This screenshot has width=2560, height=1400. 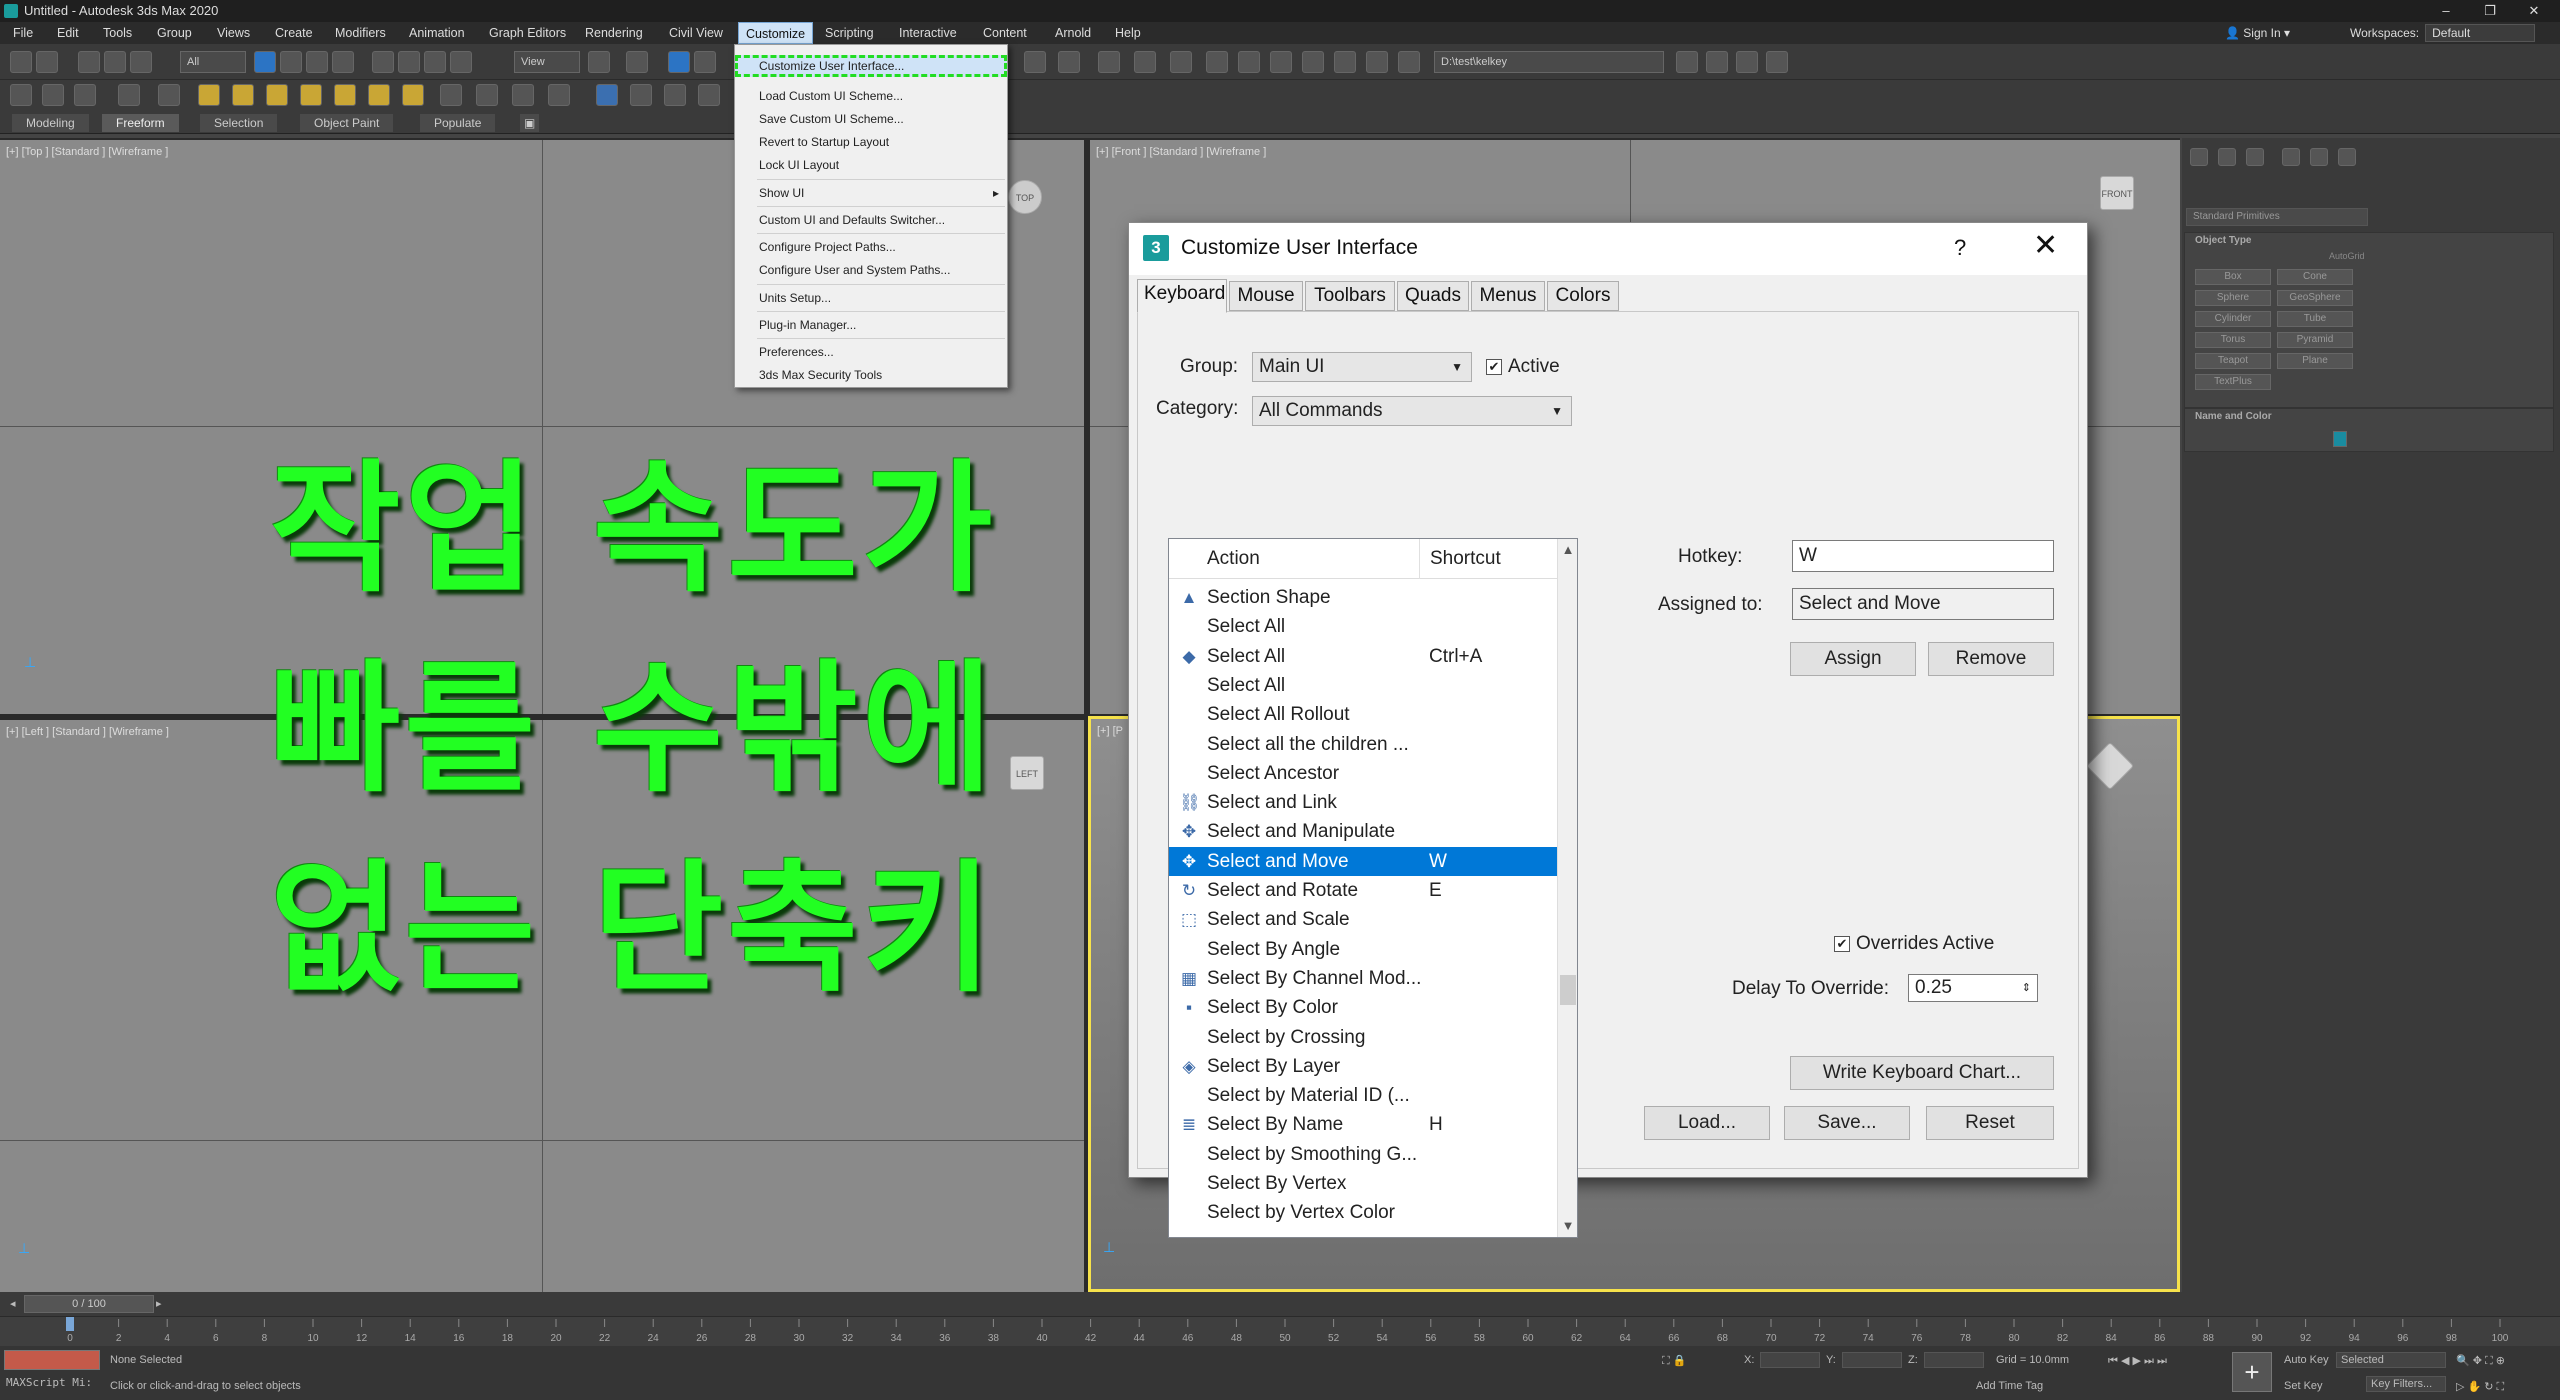 What do you see at coordinates (1110, 731) in the screenshot?
I see `viewport-persp-label: [+] [P` at bounding box center [1110, 731].